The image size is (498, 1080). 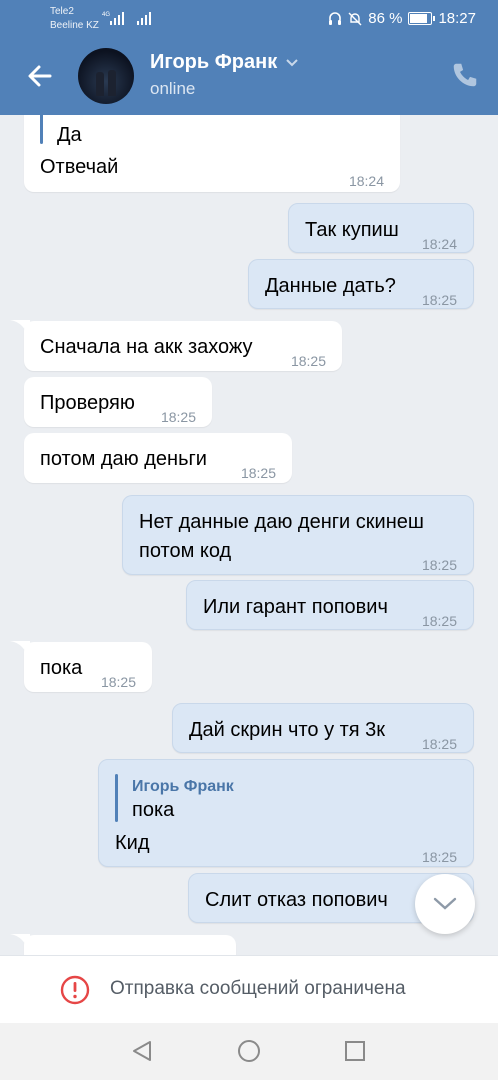 What do you see at coordinates (106, 15) in the screenshot?
I see `svg-text: 4G` at bounding box center [106, 15].